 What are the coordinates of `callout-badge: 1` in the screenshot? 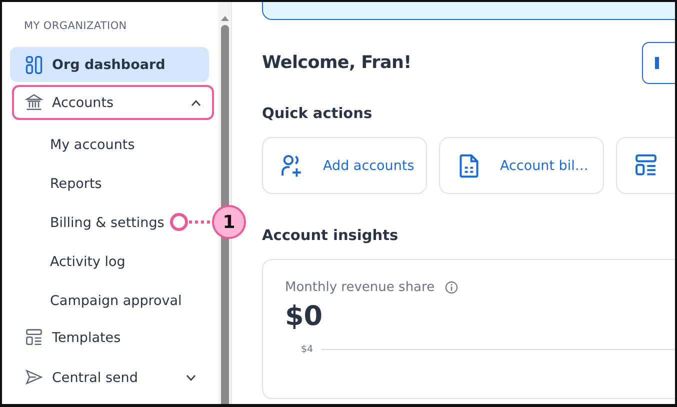 It's located at (229, 222).